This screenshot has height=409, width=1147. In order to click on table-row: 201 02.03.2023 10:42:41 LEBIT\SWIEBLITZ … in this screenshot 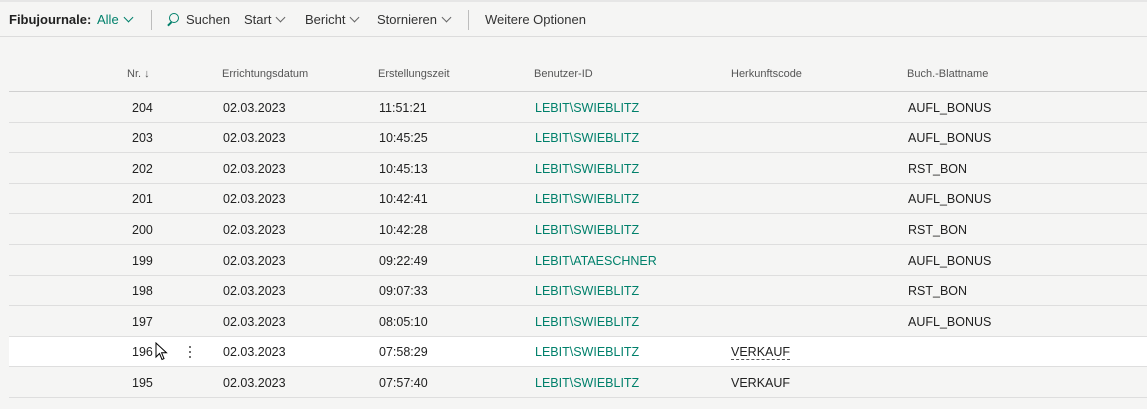, I will do `click(578, 199)`.